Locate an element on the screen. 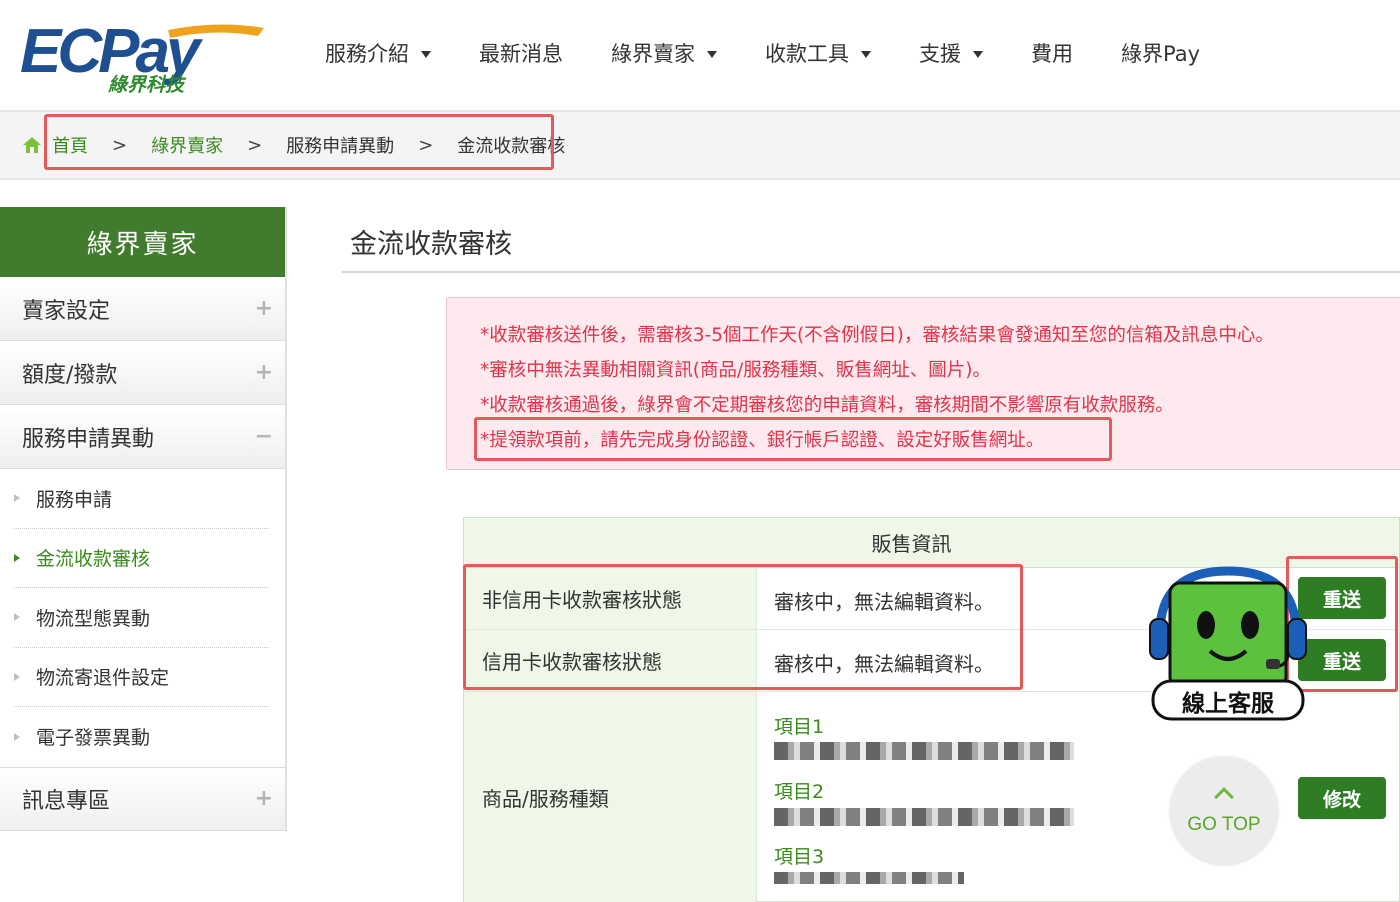 The height and width of the screenshot is (902, 1400). breadcrumb-service-change: 服務申請異動 is located at coordinates (340, 145).